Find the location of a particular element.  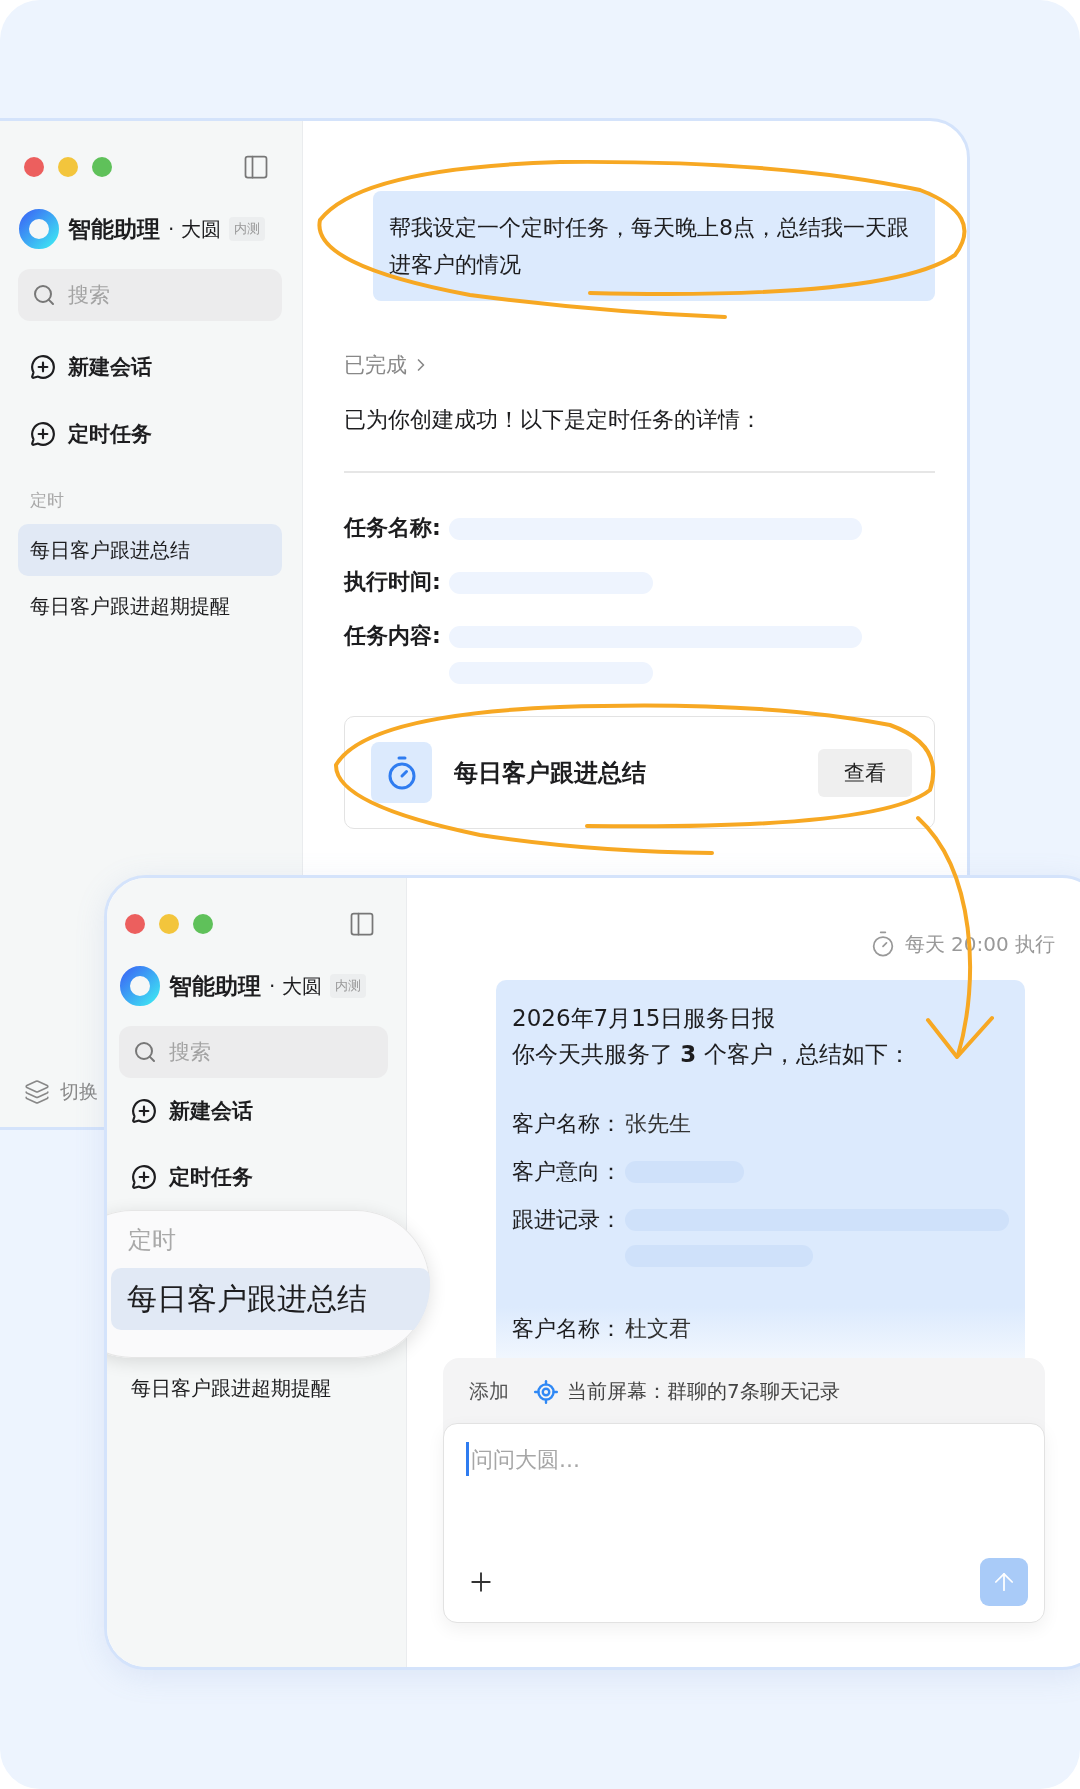

view-button: 查看 is located at coordinates (865, 772).